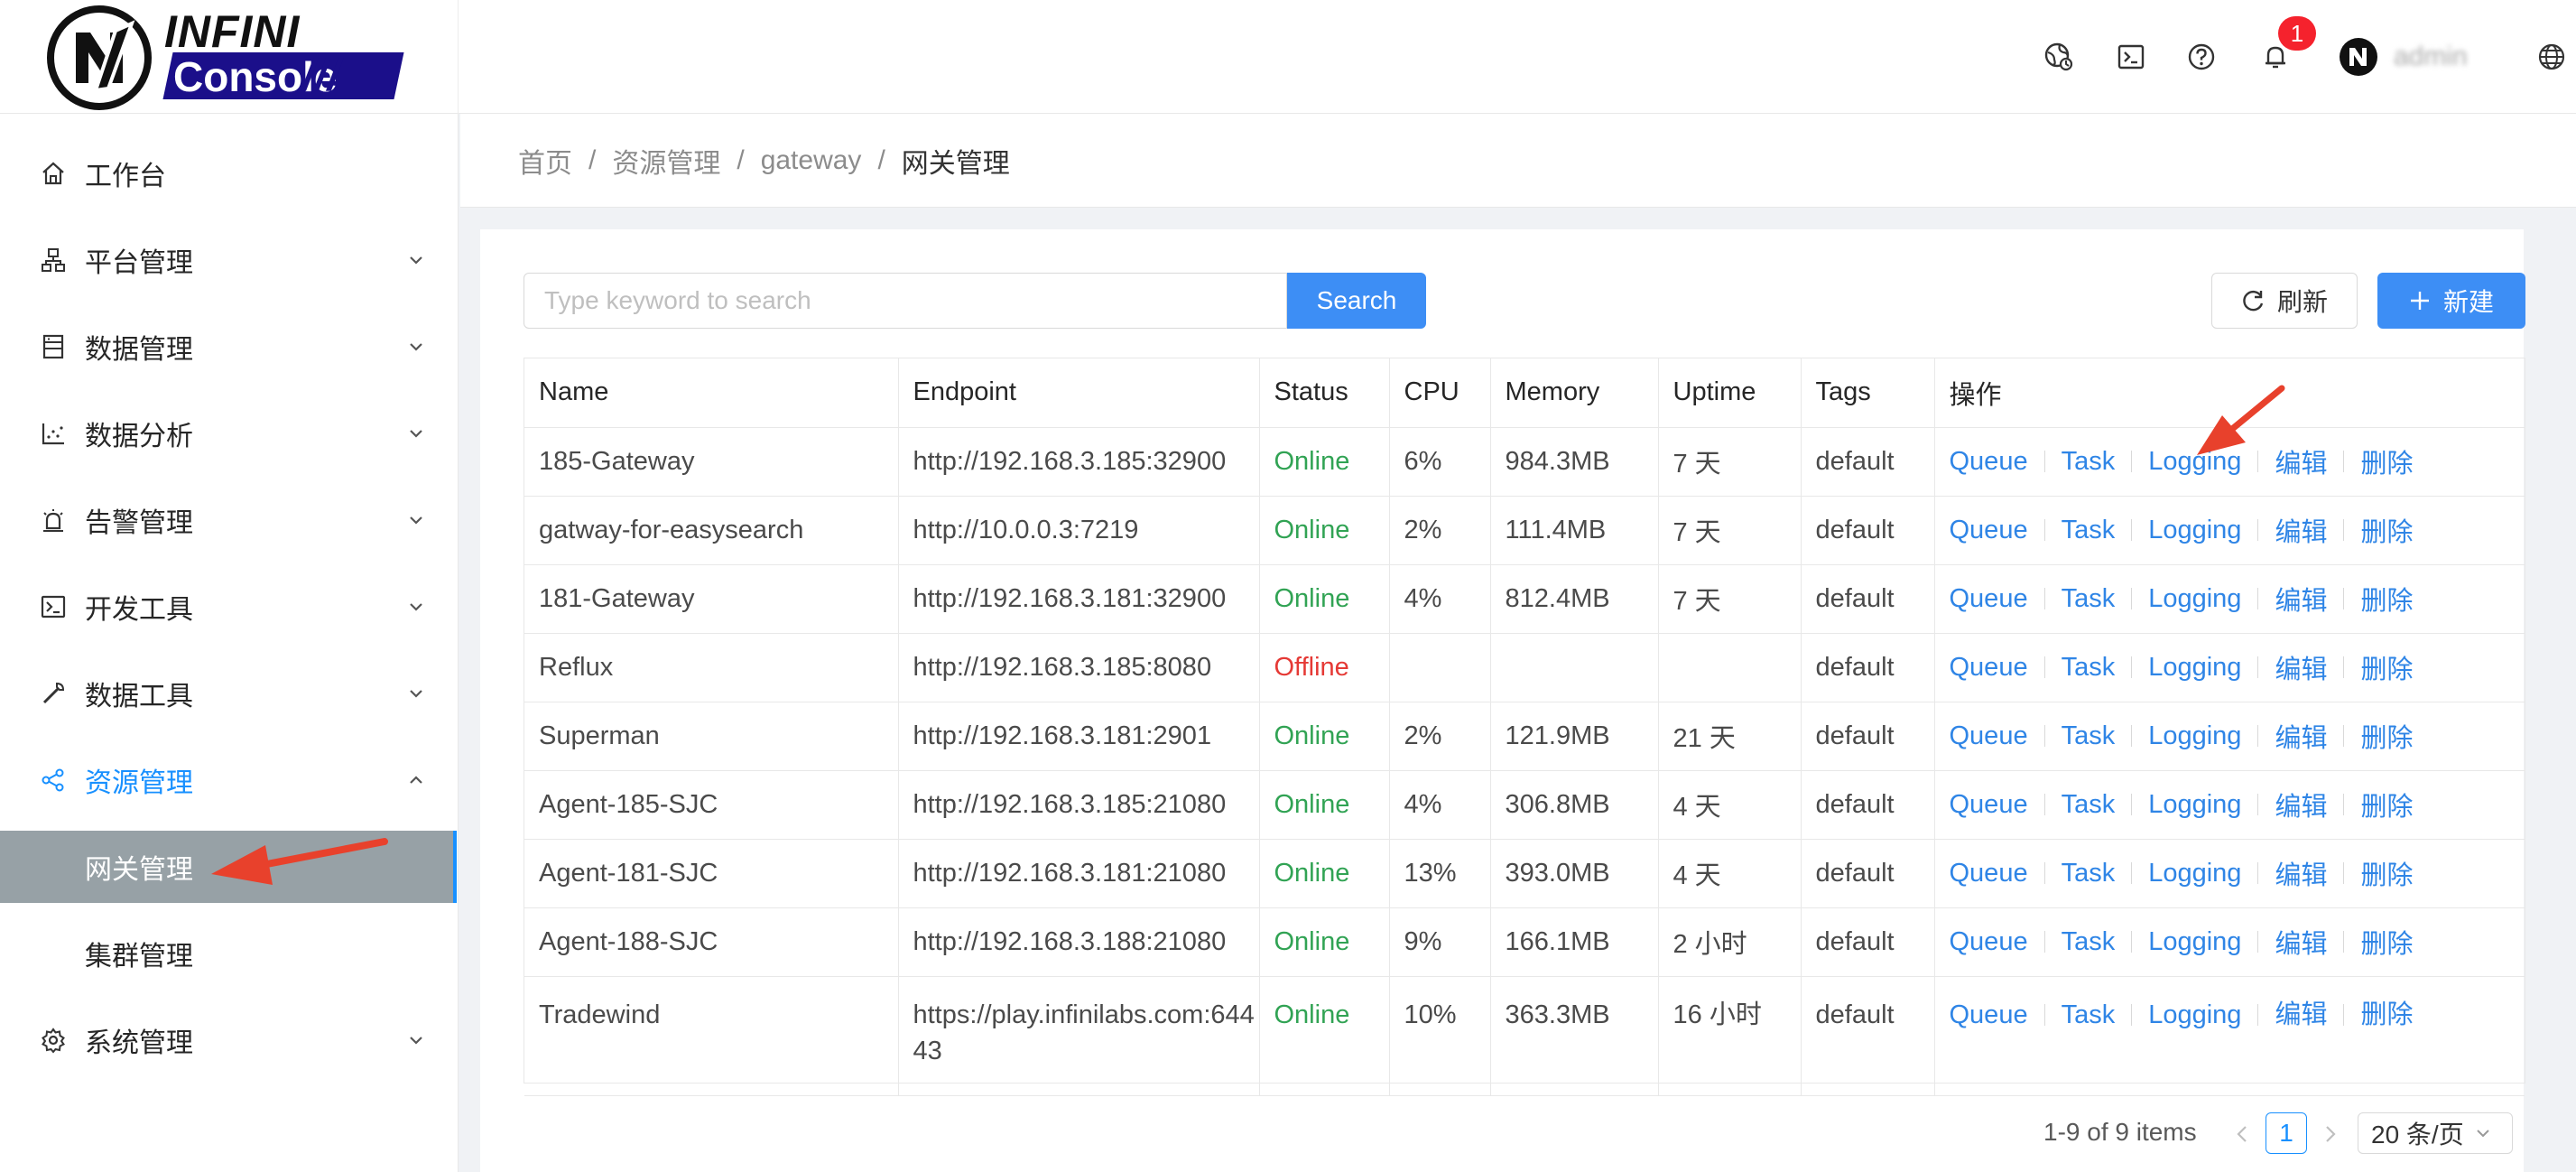 This screenshot has height=1172, width=2576. What do you see at coordinates (1730, 393) in the screenshot?
I see `column-header-uptime: Uptime` at bounding box center [1730, 393].